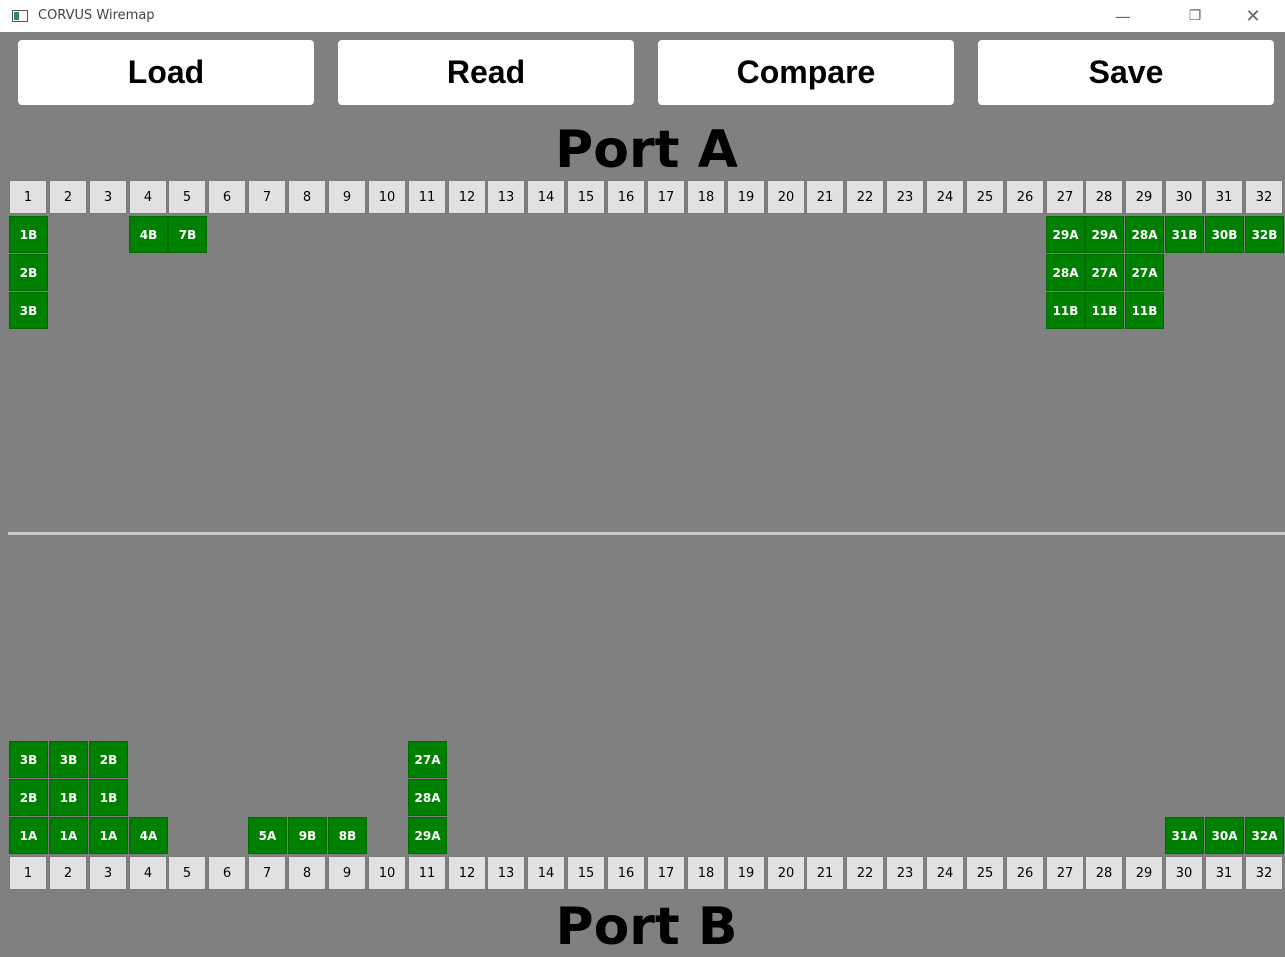  What do you see at coordinates (307, 835) in the screenshot?
I see `wire-cell: 9B` at bounding box center [307, 835].